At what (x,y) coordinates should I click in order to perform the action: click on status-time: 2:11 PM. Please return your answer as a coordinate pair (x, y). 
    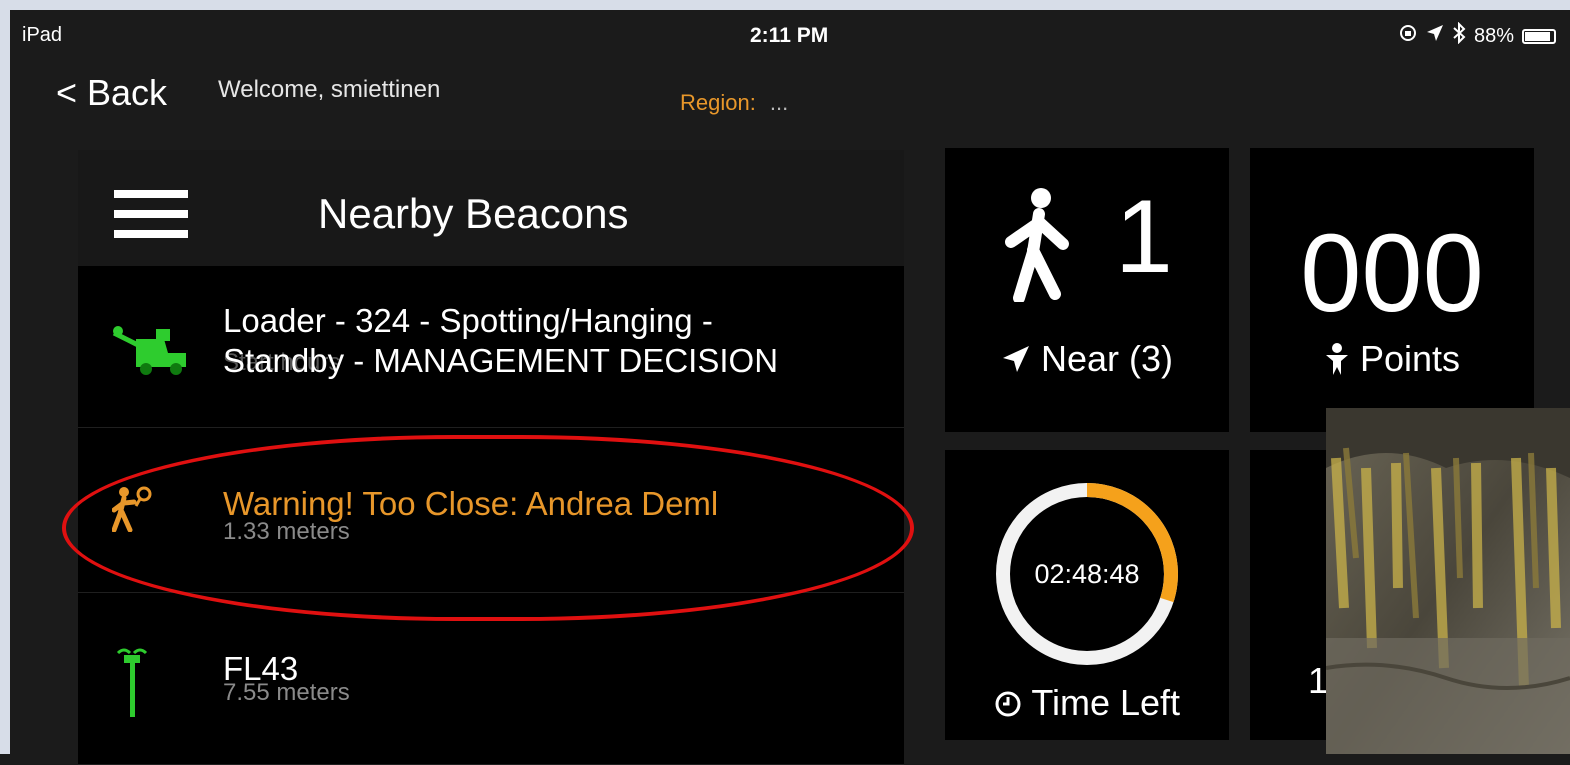
    Looking at the image, I should click on (789, 35).